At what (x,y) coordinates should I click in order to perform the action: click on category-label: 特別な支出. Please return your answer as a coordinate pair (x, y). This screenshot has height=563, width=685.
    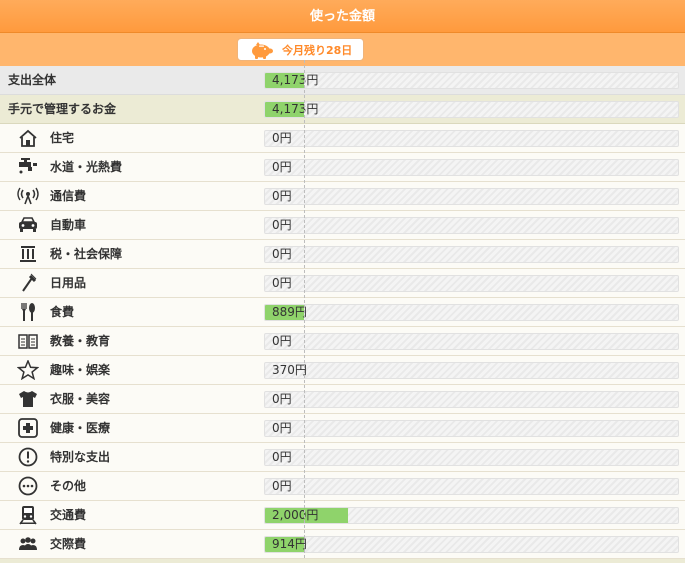
    Looking at the image, I should click on (80, 457).